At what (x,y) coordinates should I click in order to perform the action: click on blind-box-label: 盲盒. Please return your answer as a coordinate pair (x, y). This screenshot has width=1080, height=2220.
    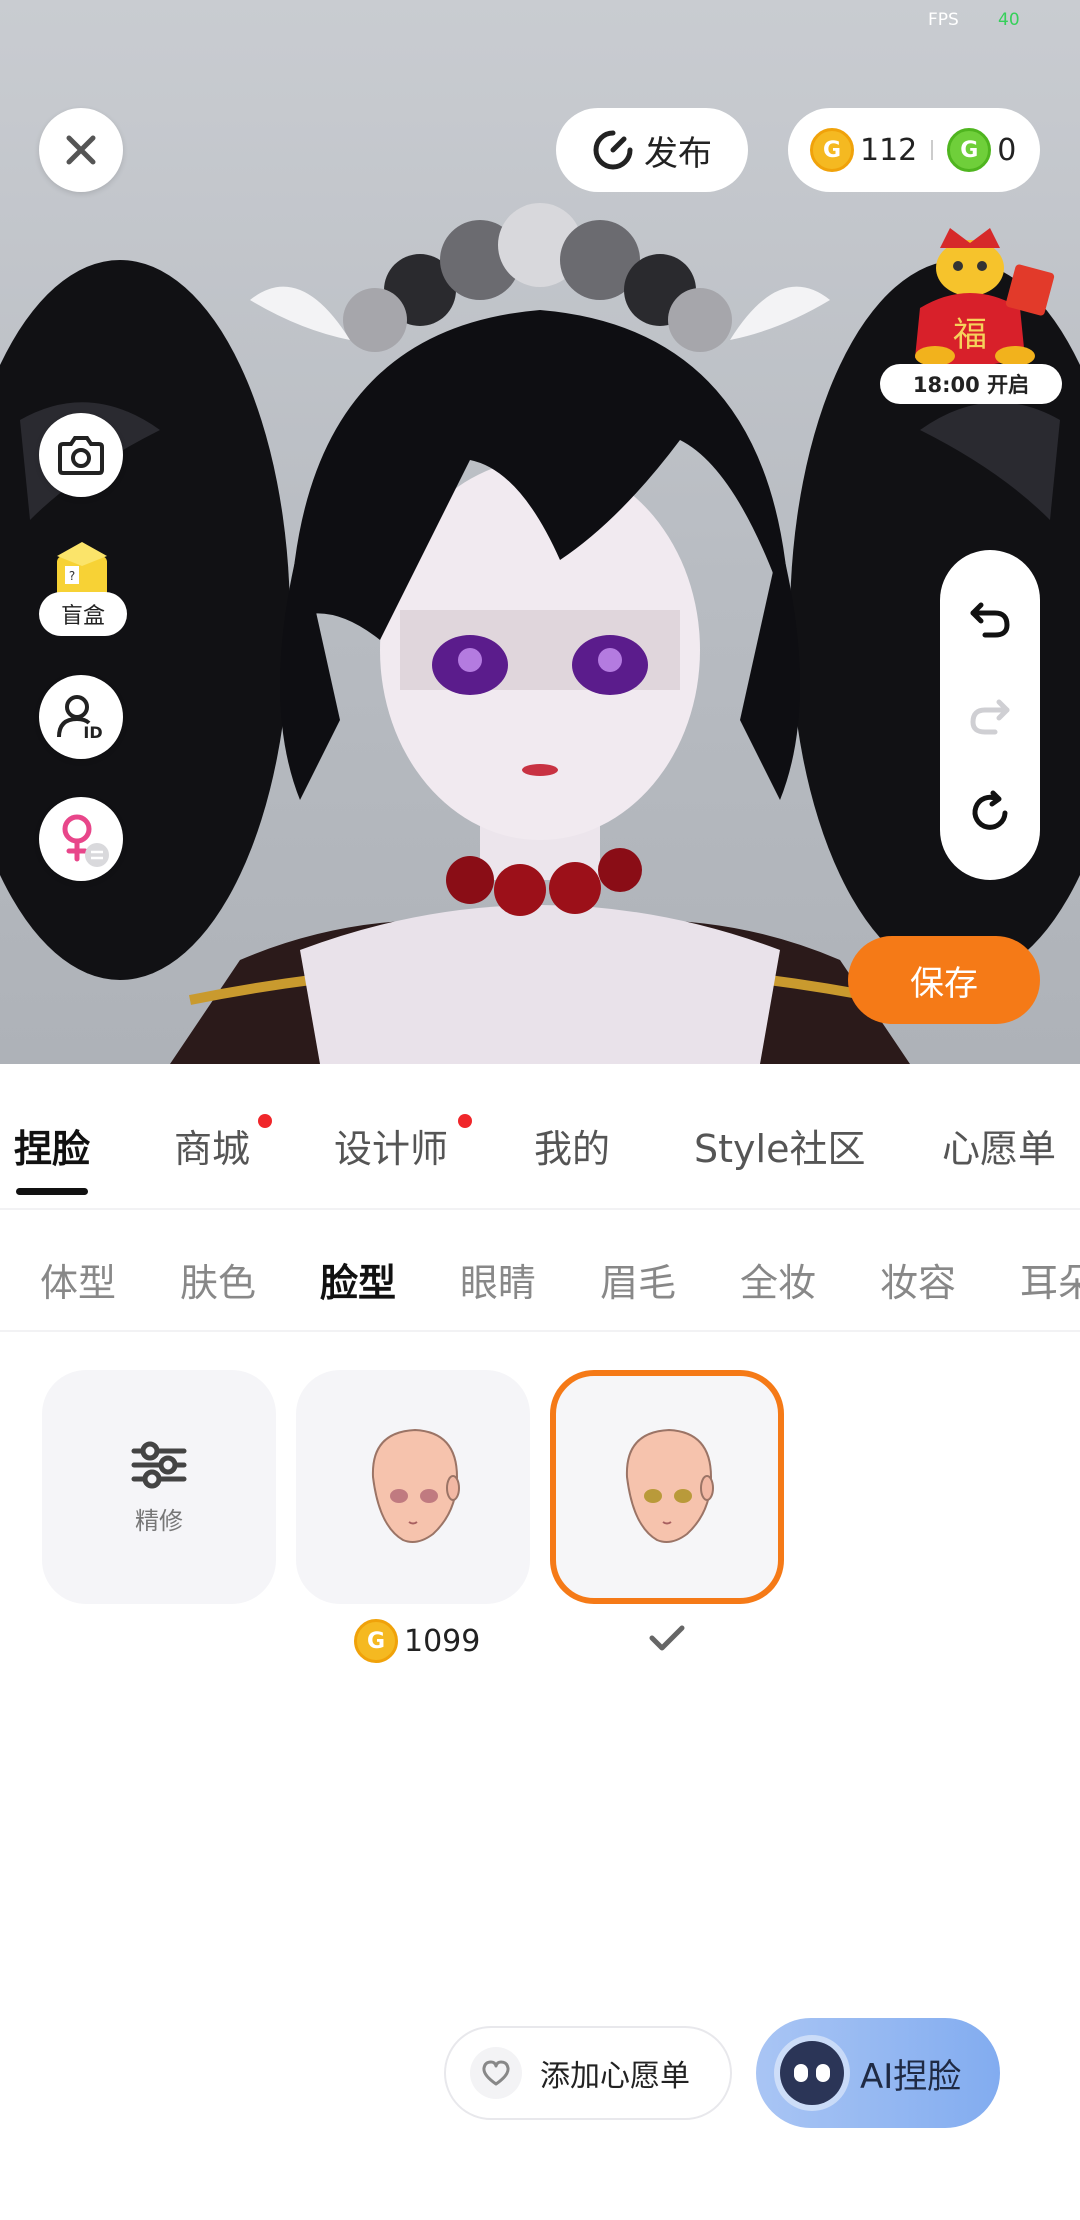
    Looking at the image, I should click on (83, 614).